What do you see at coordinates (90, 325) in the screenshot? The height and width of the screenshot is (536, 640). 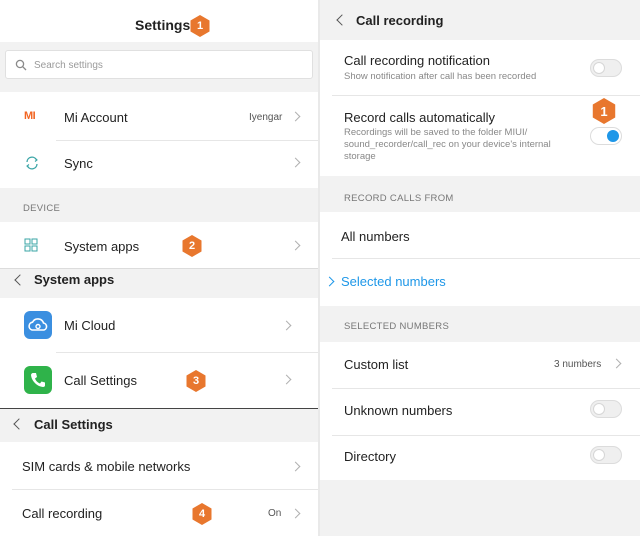 I see `mi-cloud-label: Mi Cloud` at bounding box center [90, 325].